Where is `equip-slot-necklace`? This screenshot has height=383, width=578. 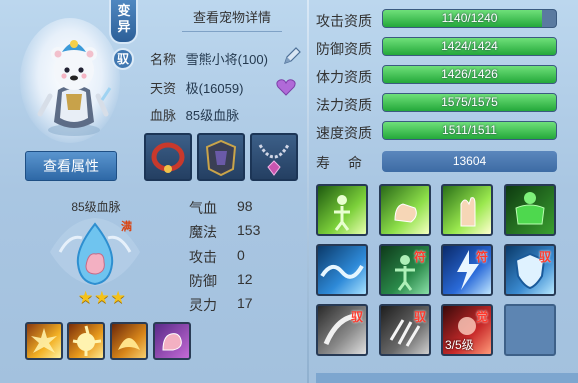 equip-slot-necklace is located at coordinates (168, 157).